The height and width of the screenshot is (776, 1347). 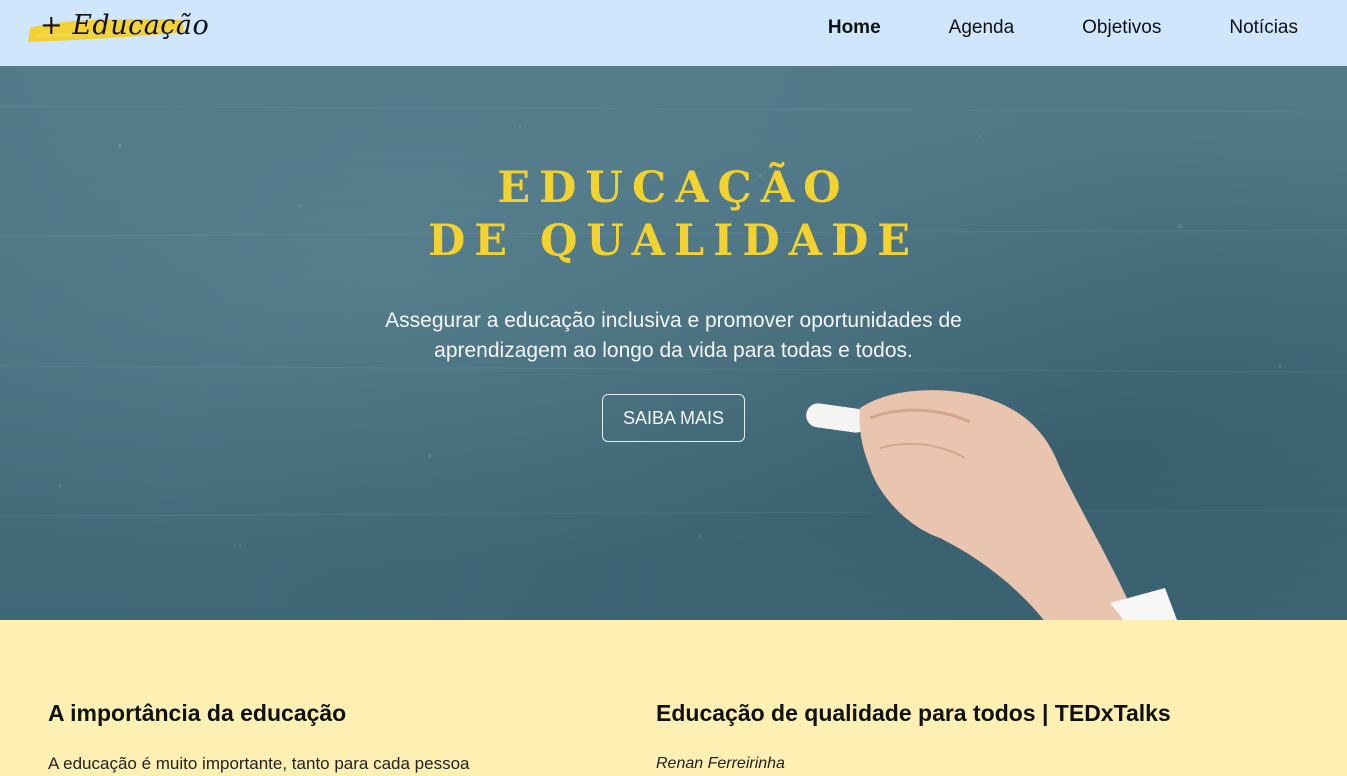 I want to click on nav-home: Home, so click(x=854, y=28).